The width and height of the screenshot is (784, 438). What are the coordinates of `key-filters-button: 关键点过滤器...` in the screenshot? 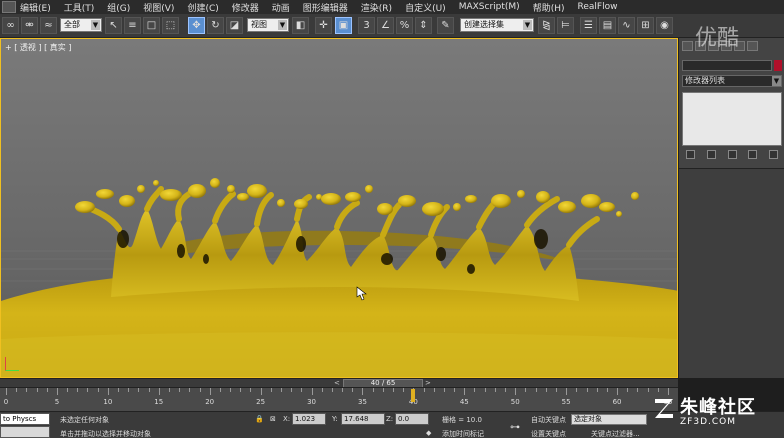 It's located at (615, 433).